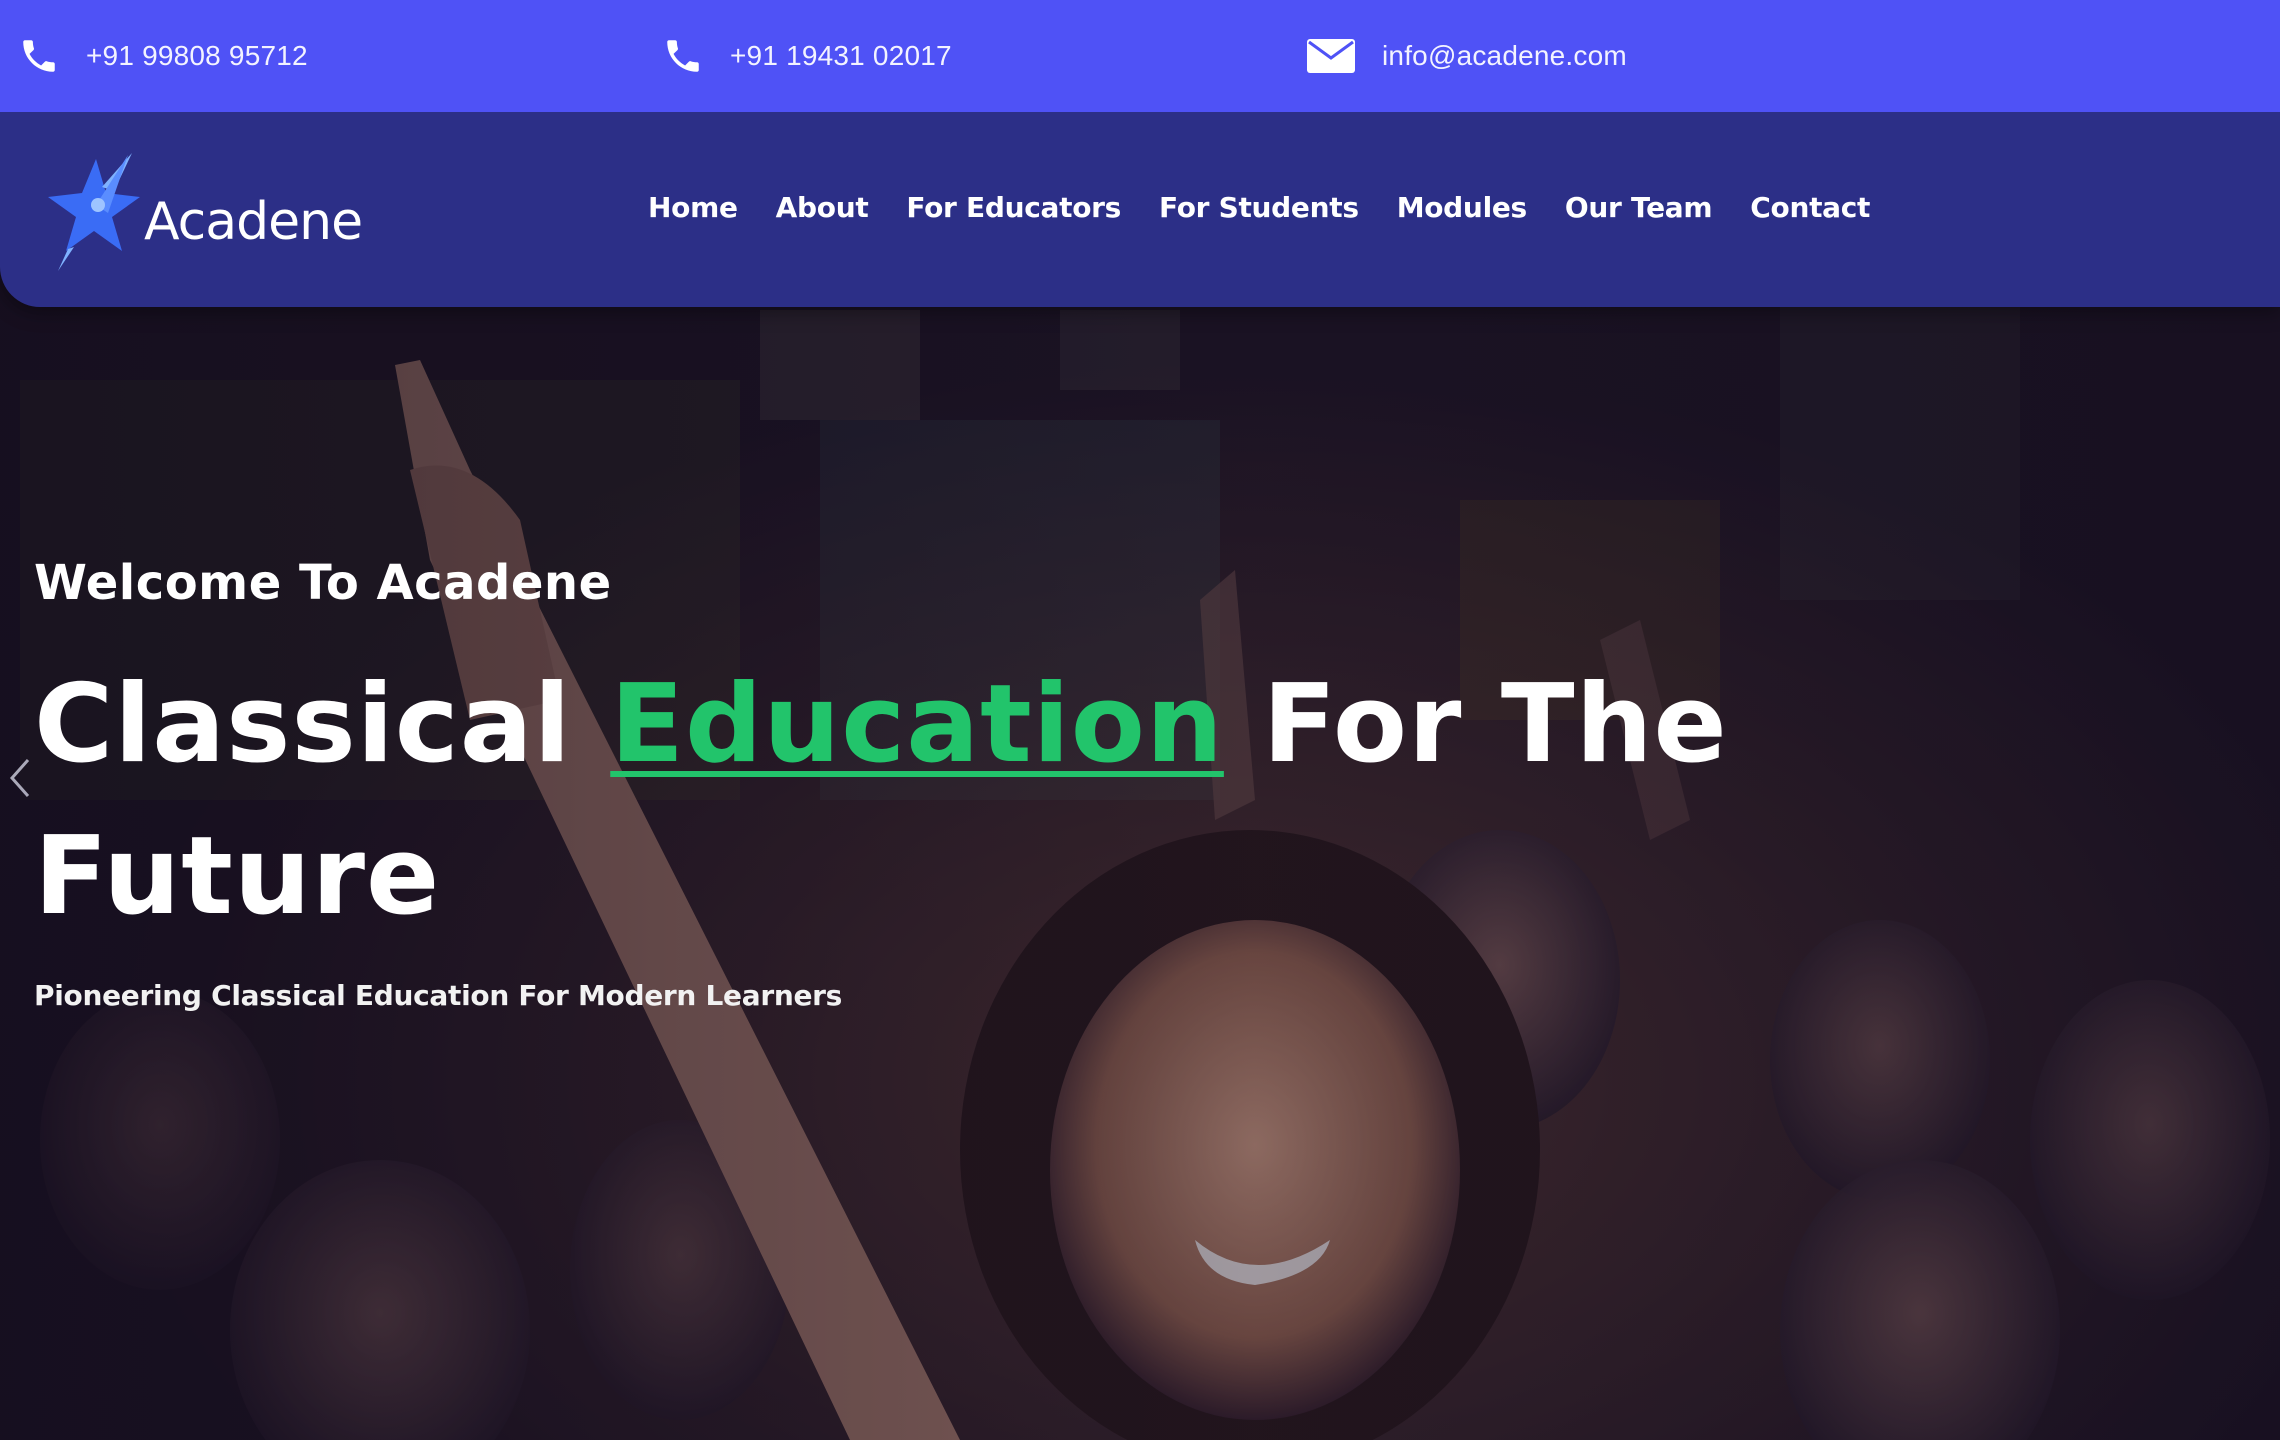  What do you see at coordinates (94, 212) in the screenshot?
I see `rocket-star-icon` at bounding box center [94, 212].